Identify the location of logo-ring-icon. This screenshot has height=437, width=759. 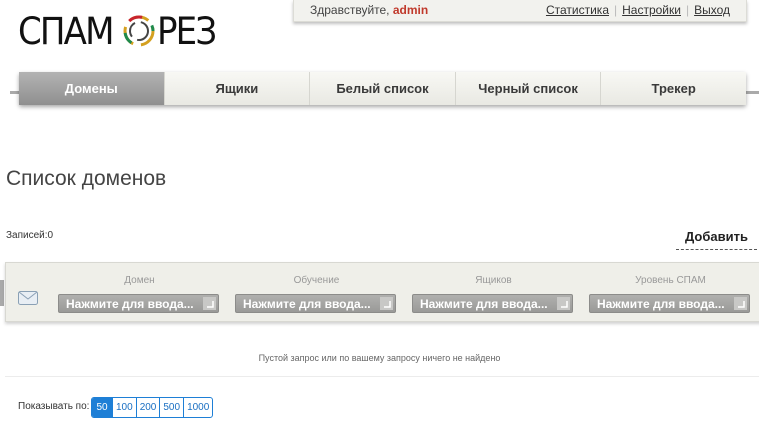
(139, 31).